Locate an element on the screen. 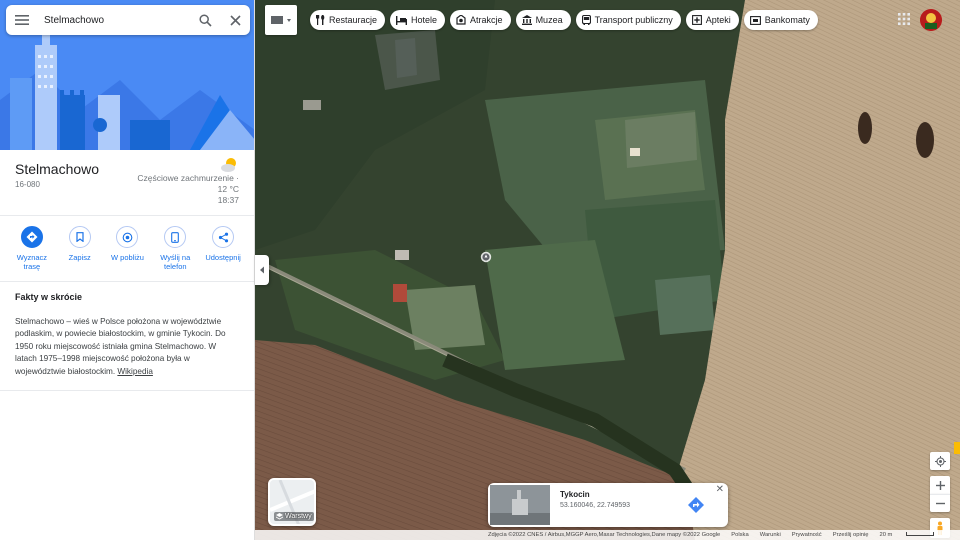  directions-button: Wyznacz trasę is located at coordinates (32, 251).